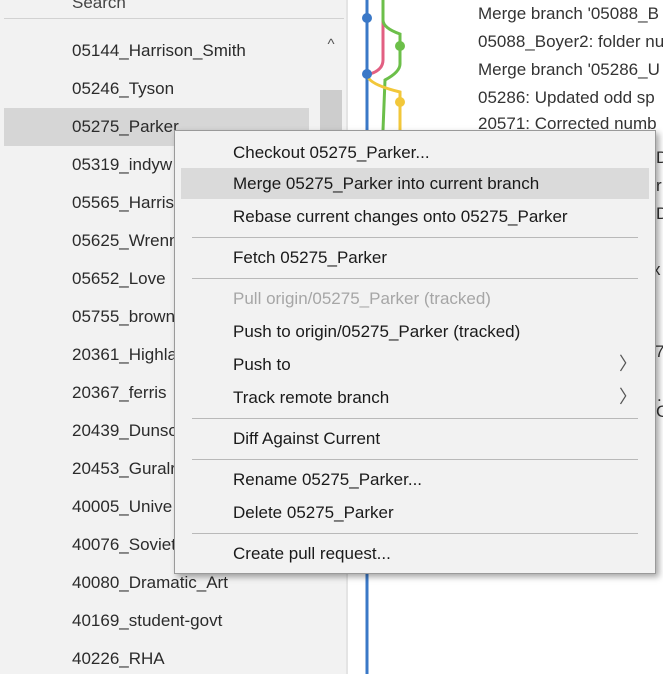 The width and height of the screenshot is (663, 678). I want to click on commit-message: Merge branch '05286_U, so click(570, 70).